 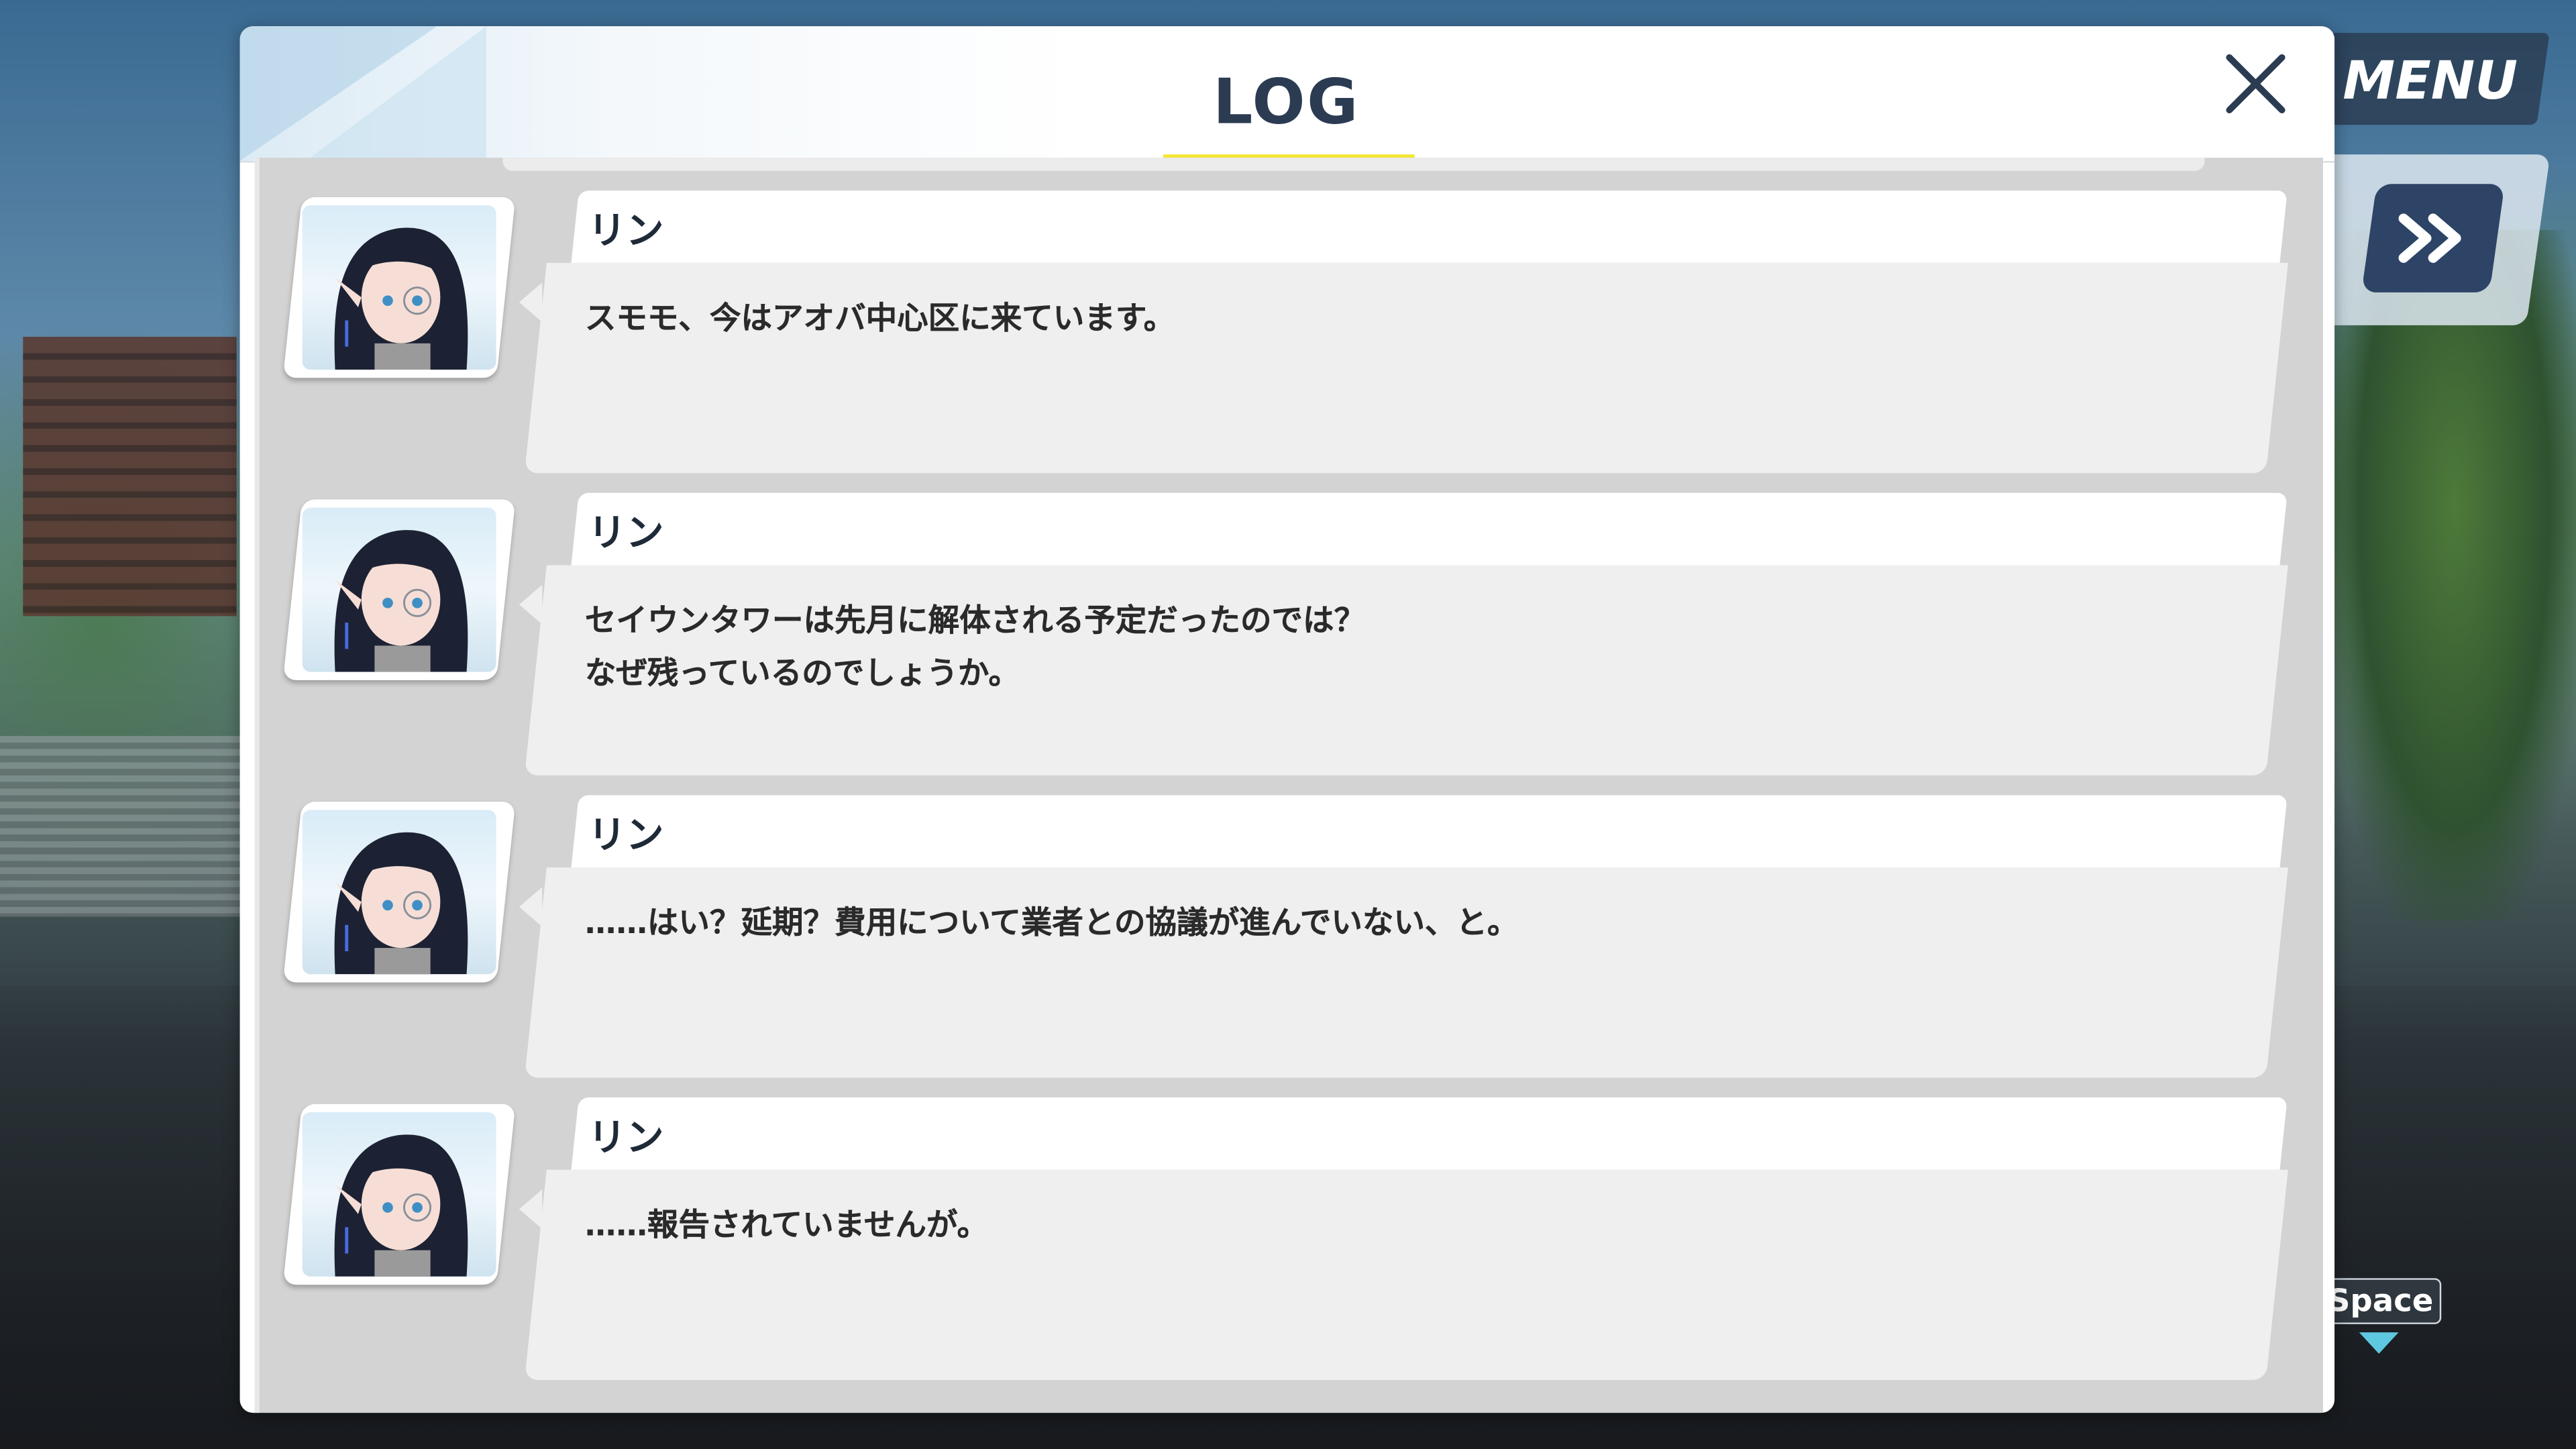 I want to click on log-header: LOG, so click(x=1287, y=95).